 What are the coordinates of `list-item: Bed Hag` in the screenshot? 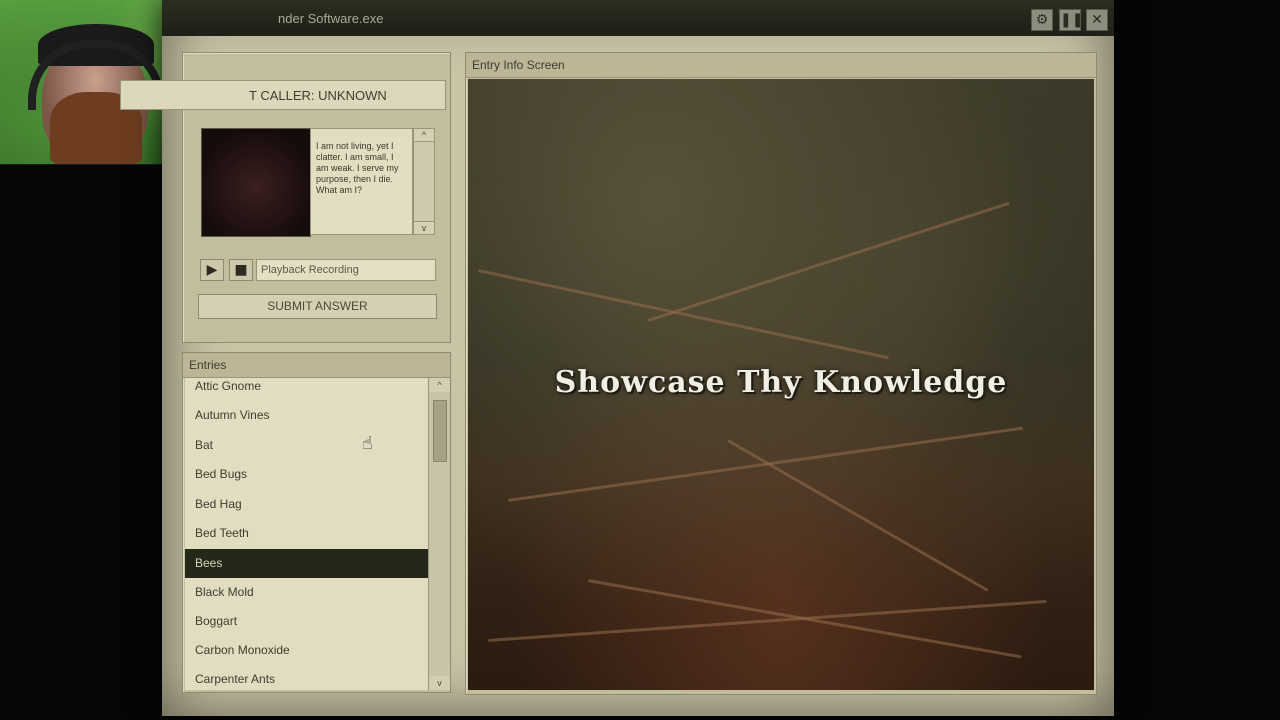 It's located at (306, 504).